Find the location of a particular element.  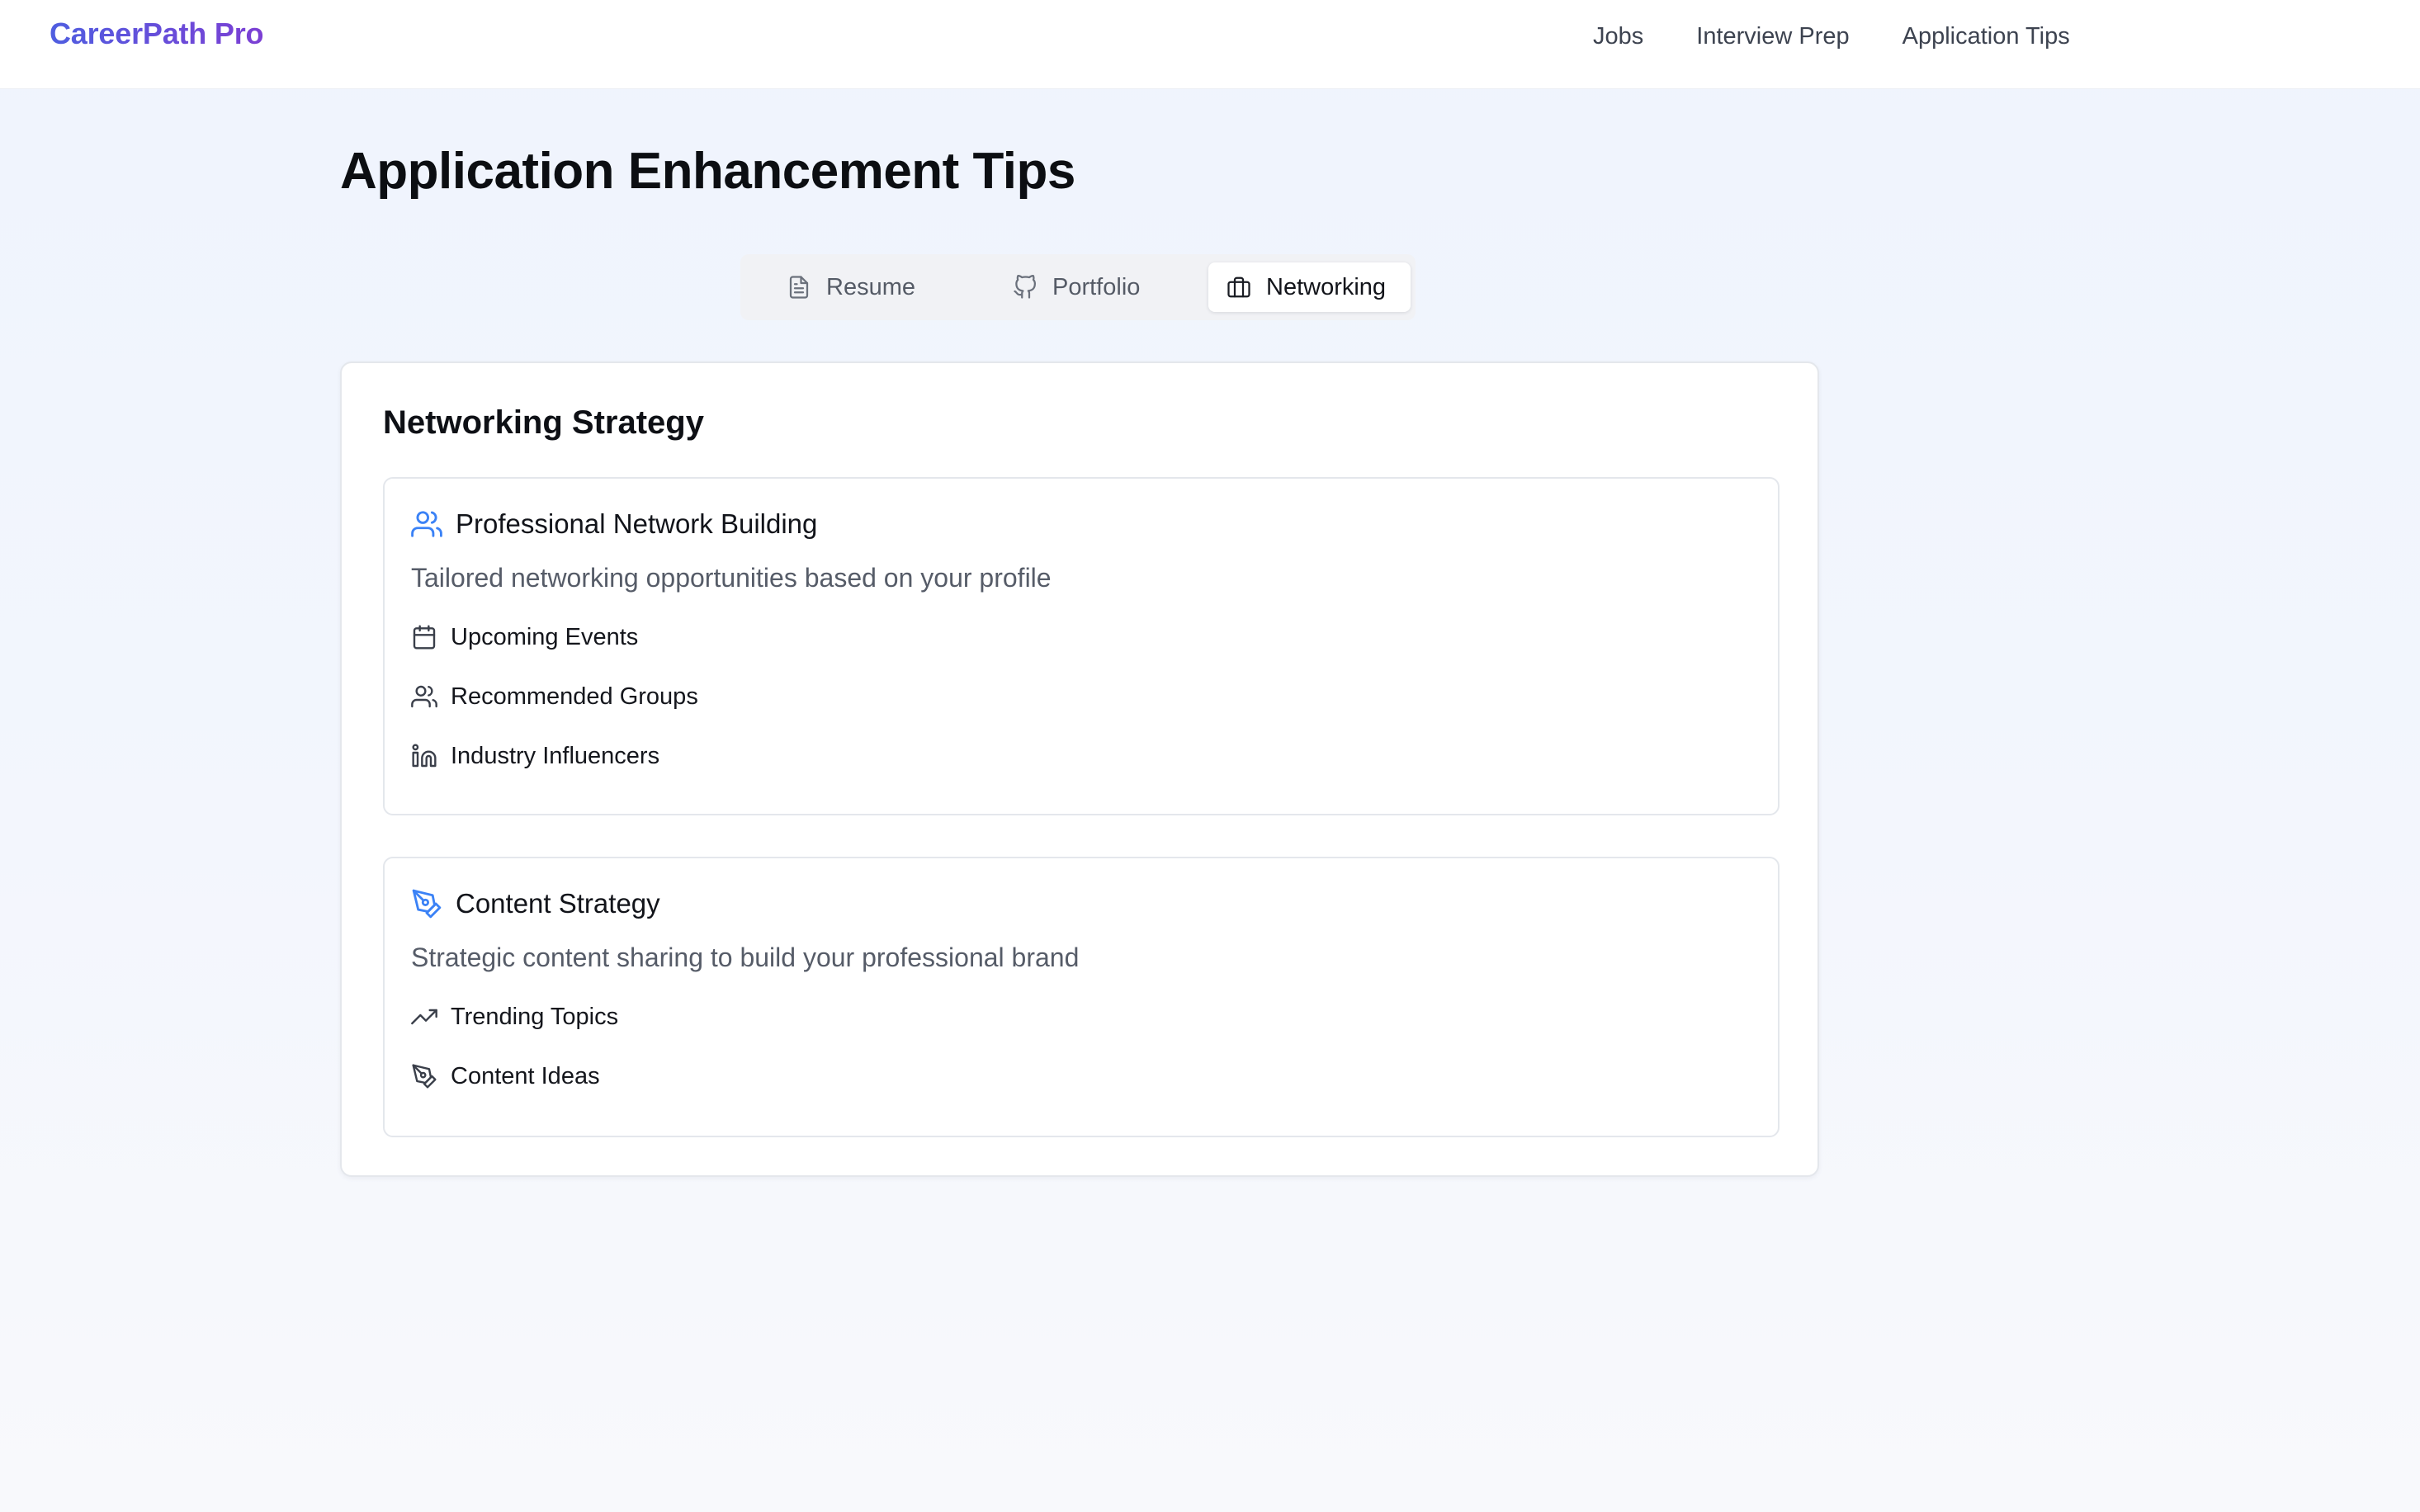

briefcase-icon is located at coordinates (1238, 287).